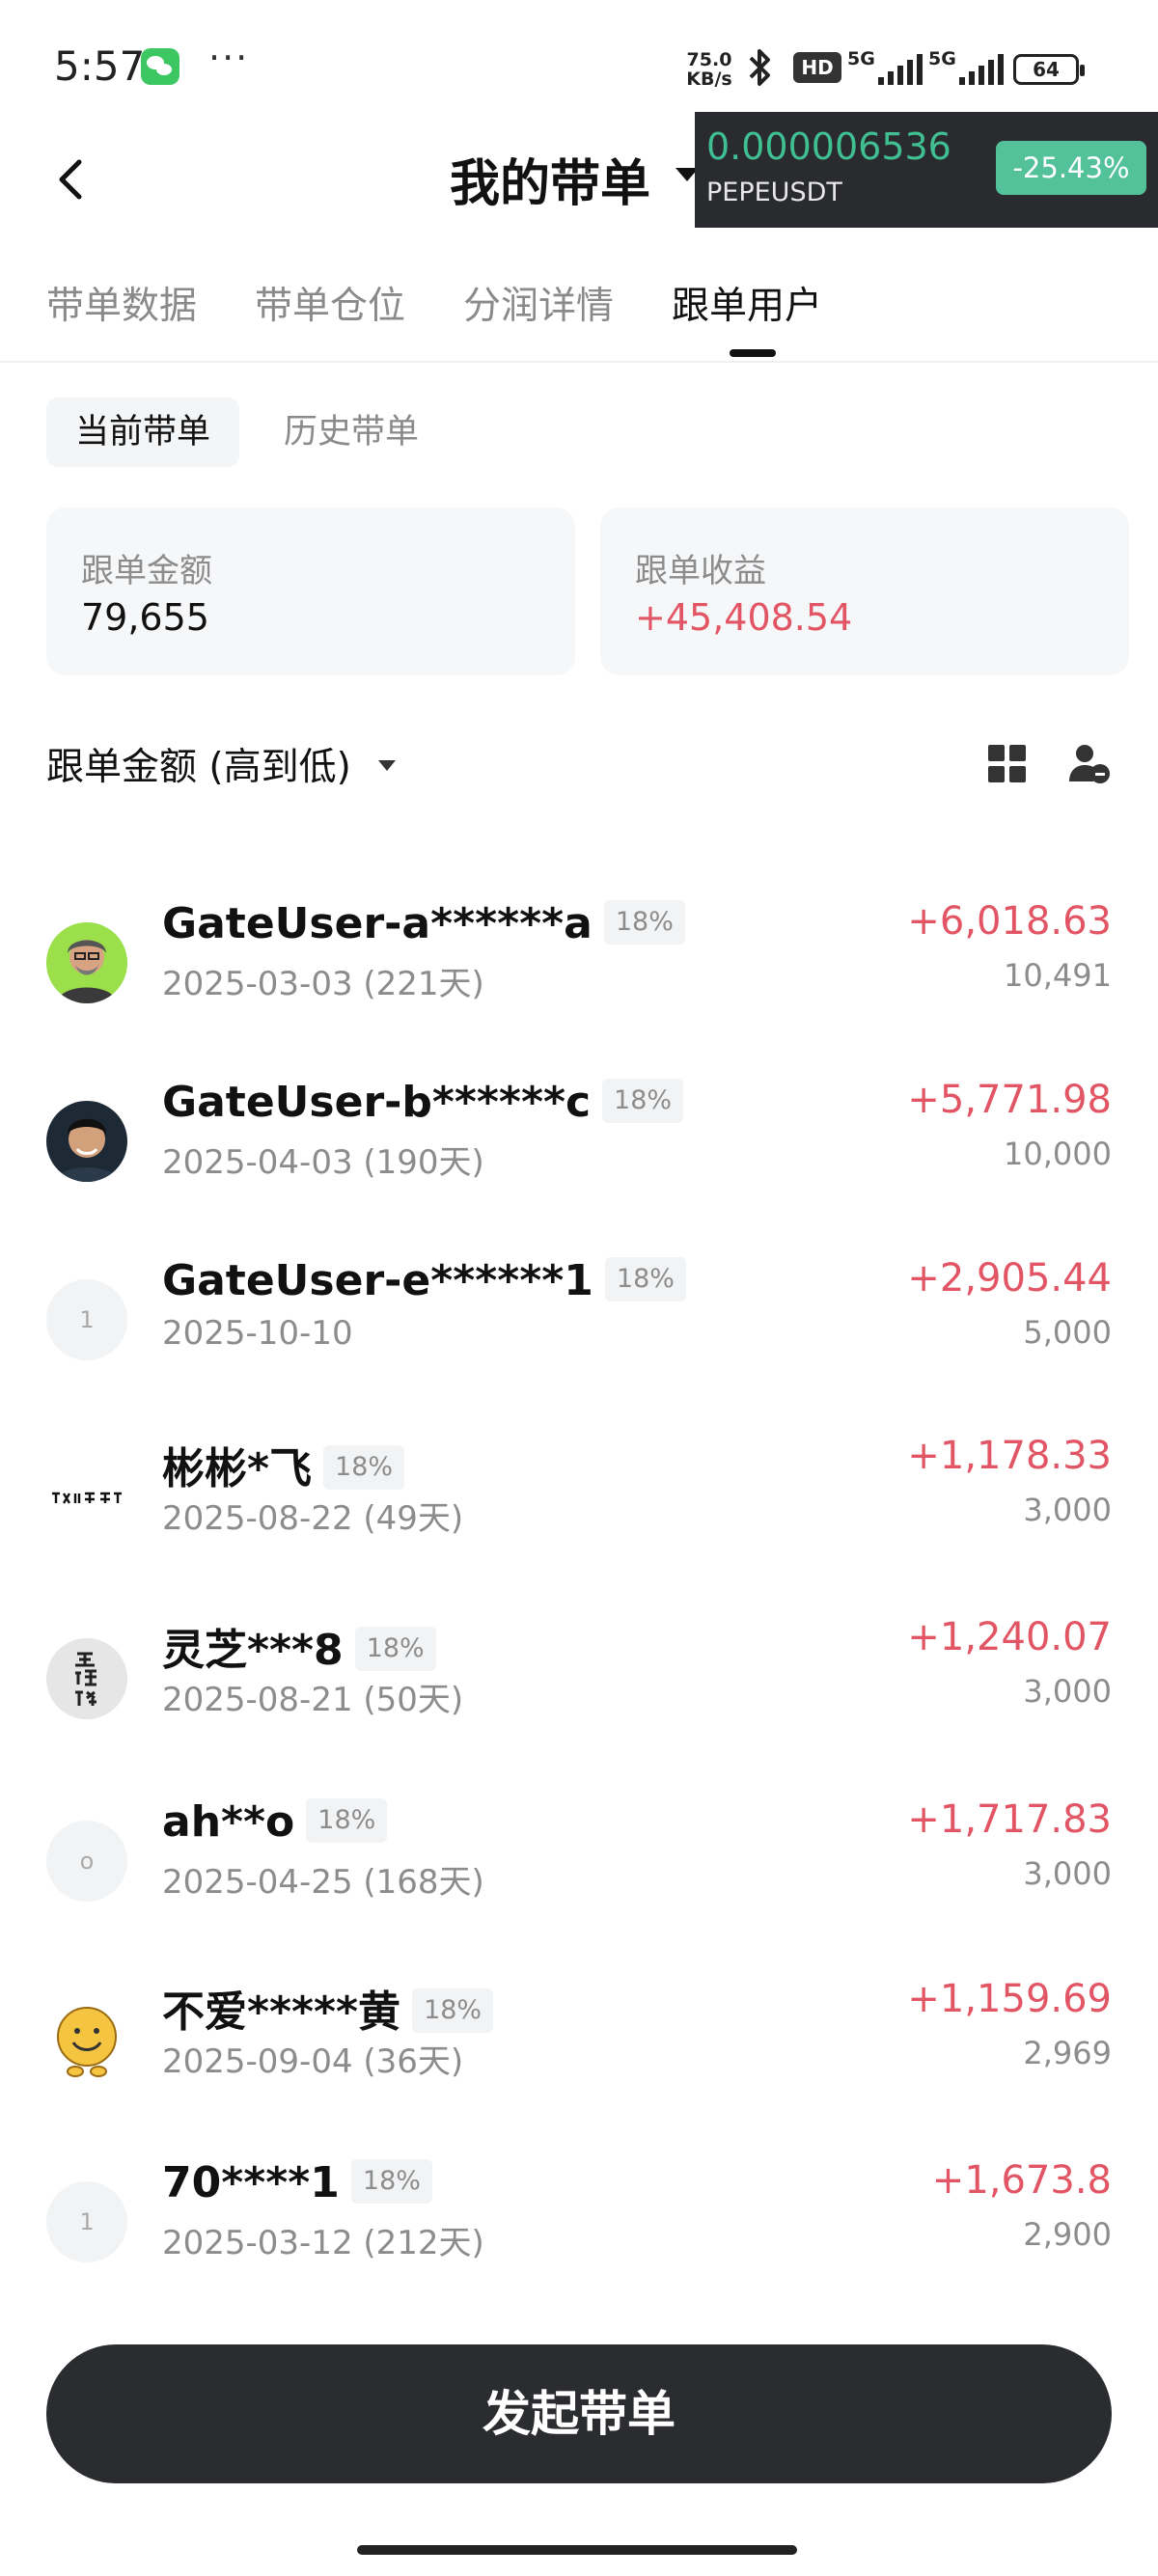 This screenshot has height=2576, width=1158. What do you see at coordinates (774, 193) in the screenshot?
I see `ticker-pair: PEPEUSDT` at bounding box center [774, 193].